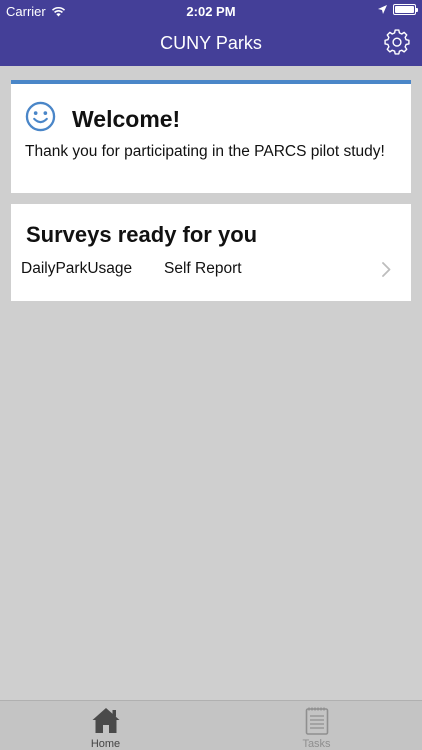  I want to click on battery-icon, so click(405, 9).